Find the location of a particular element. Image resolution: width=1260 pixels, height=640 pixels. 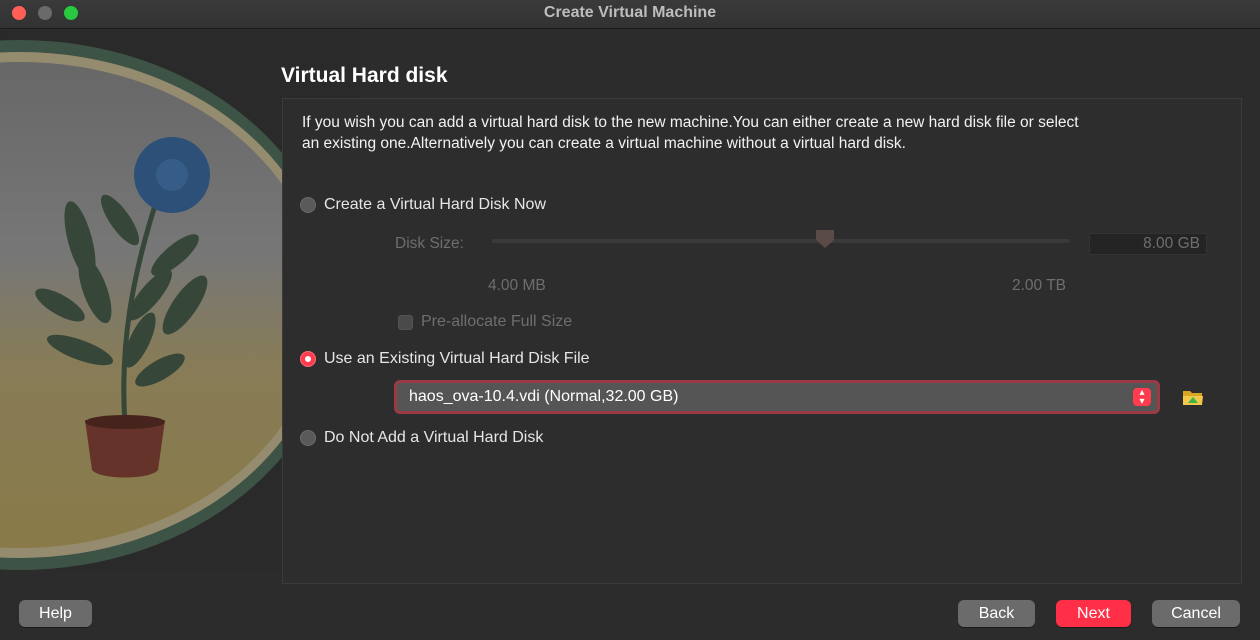

next-button: Next is located at coordinates (1093, 613).